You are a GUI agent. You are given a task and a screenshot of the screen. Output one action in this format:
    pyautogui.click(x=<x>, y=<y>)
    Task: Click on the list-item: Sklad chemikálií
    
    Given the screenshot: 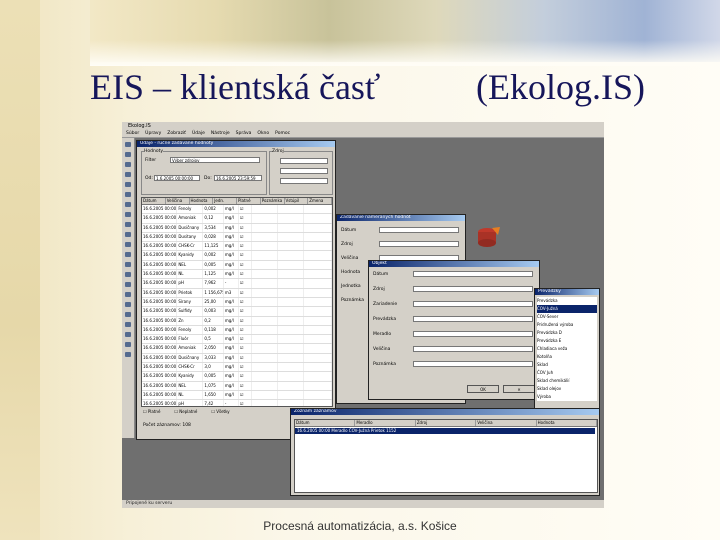 What is the action you would take?
    pyautogui.click(x=567, y=381)
    